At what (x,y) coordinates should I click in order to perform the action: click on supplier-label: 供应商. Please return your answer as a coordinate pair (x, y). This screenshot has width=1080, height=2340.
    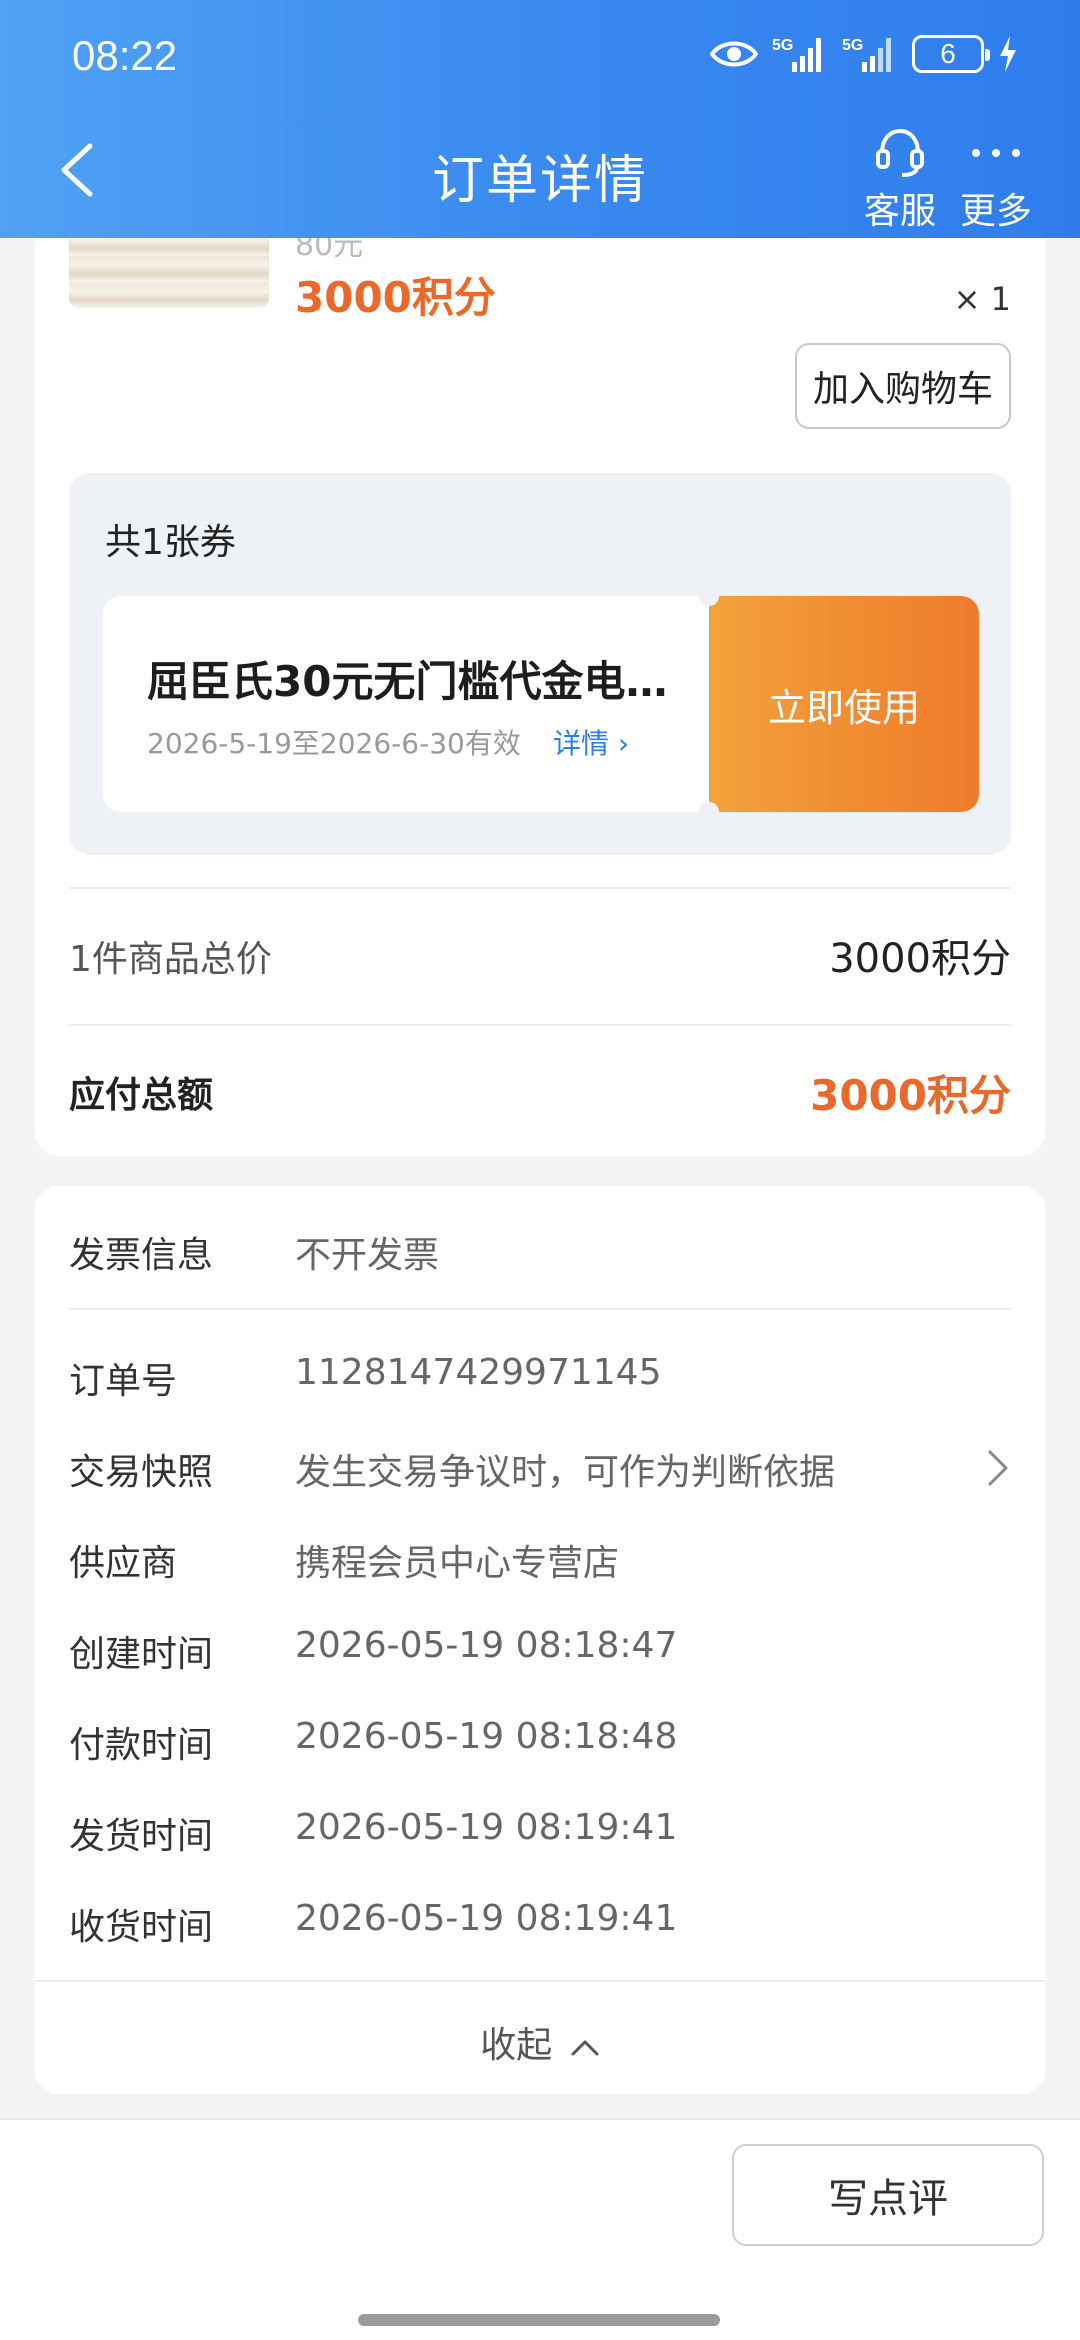
    Looking at the image, I should click on (123, 1563).